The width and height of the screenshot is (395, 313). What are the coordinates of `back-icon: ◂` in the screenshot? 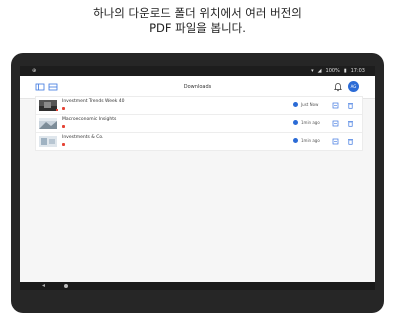 It's located at (43, 286).